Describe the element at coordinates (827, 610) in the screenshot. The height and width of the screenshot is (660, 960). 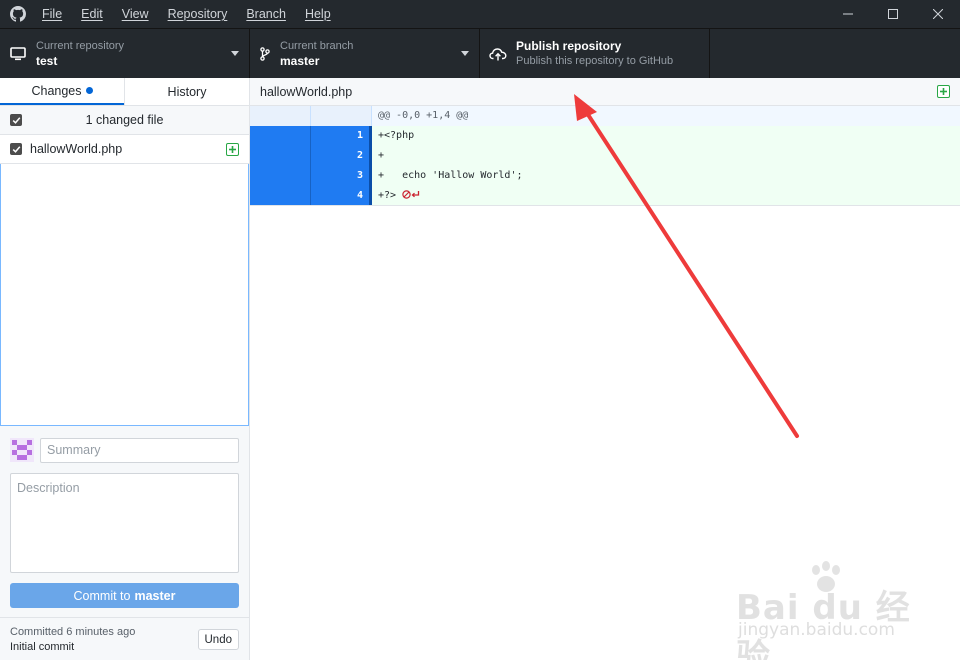
I see `baidu-watermark: Bai du 经验 jingyan.baidu.com` at that location.